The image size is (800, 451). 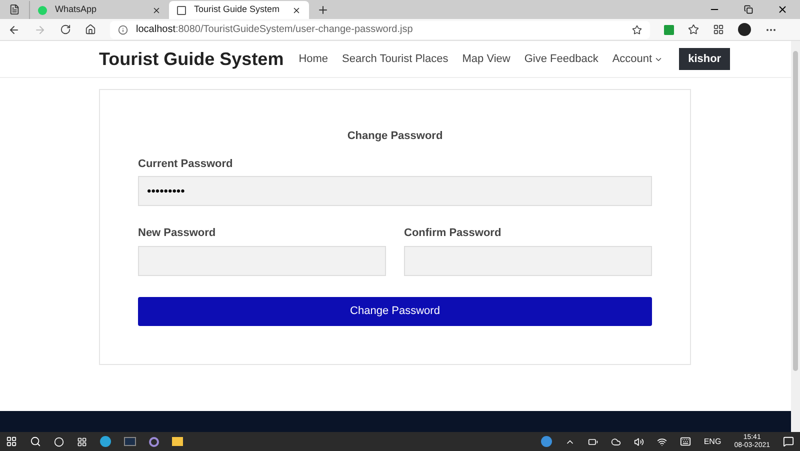 What do you see at coordinates (181, 10) in the screenshot?
I see `page-icon` at bounding box center [181, 10].